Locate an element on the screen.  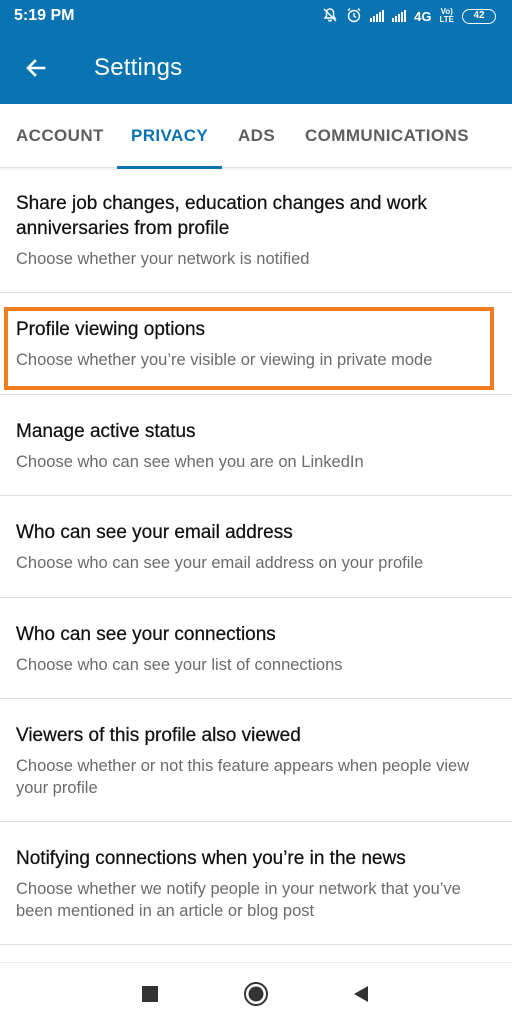
alarm-icon is located at coordinates (354, 16).